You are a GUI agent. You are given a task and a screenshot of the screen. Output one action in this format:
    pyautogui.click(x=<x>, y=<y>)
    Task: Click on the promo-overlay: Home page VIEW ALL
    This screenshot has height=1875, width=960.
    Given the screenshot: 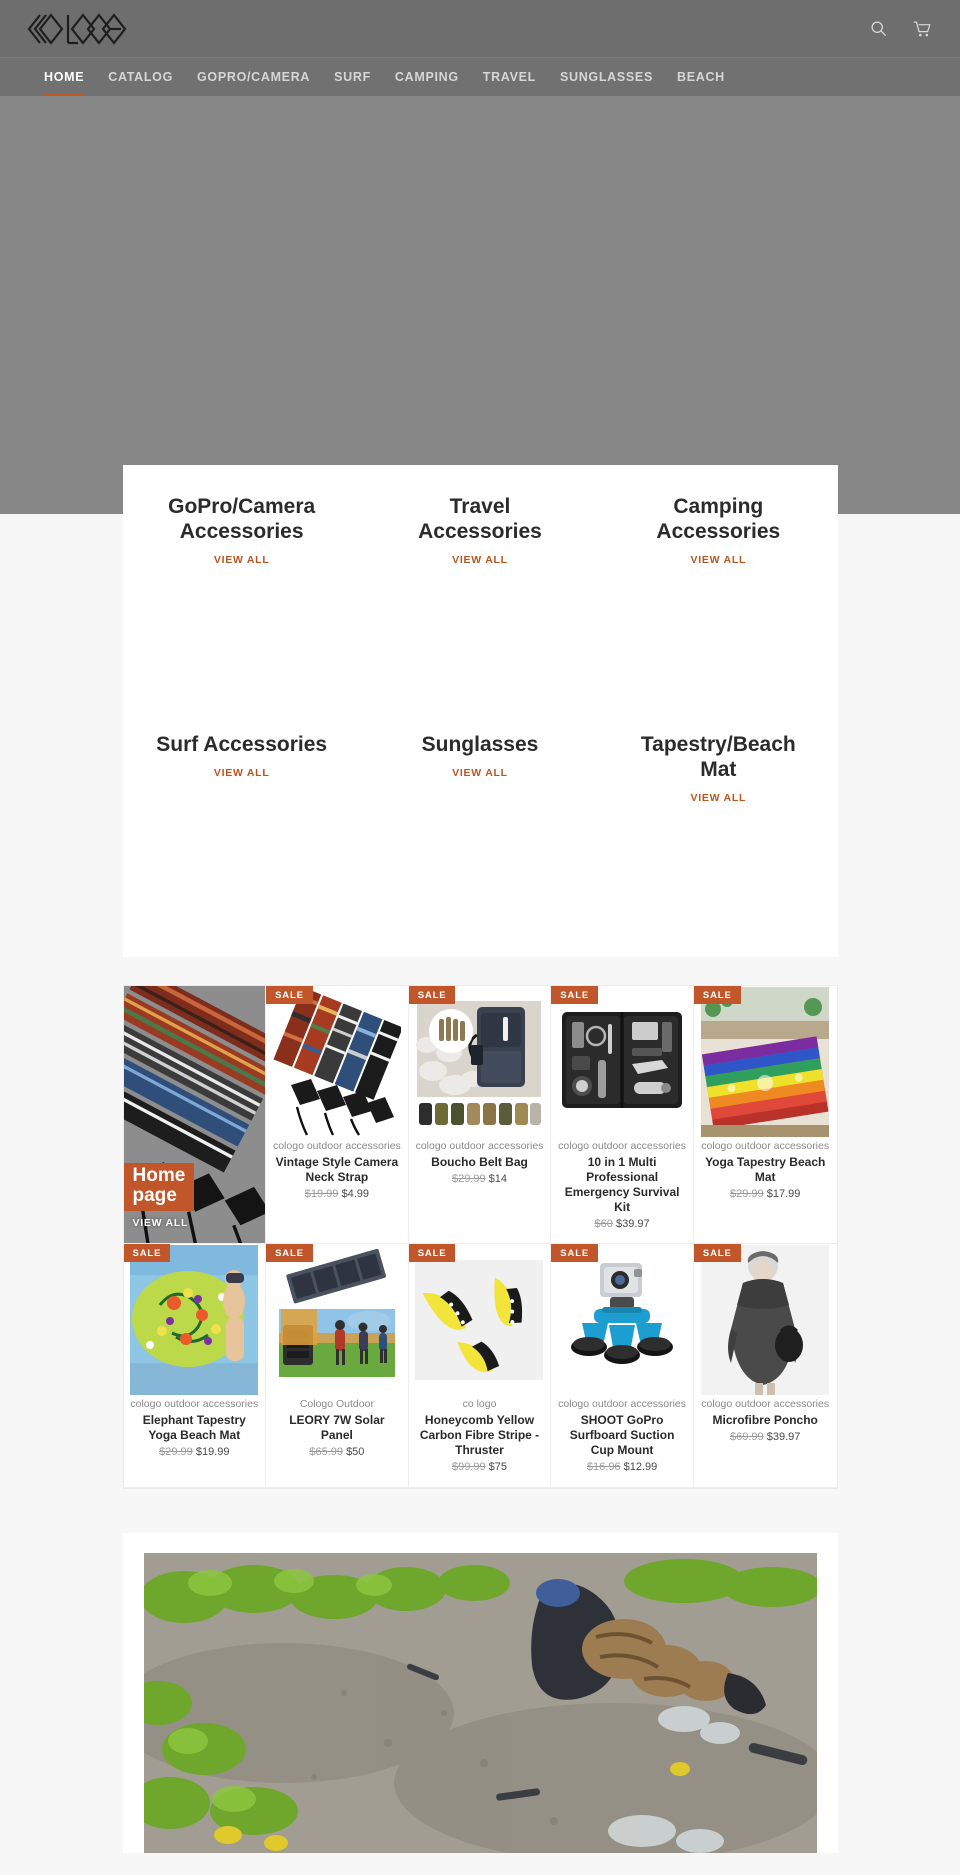 What is the action you would take?
    pyautogui.click(x=159, y=1195)
    